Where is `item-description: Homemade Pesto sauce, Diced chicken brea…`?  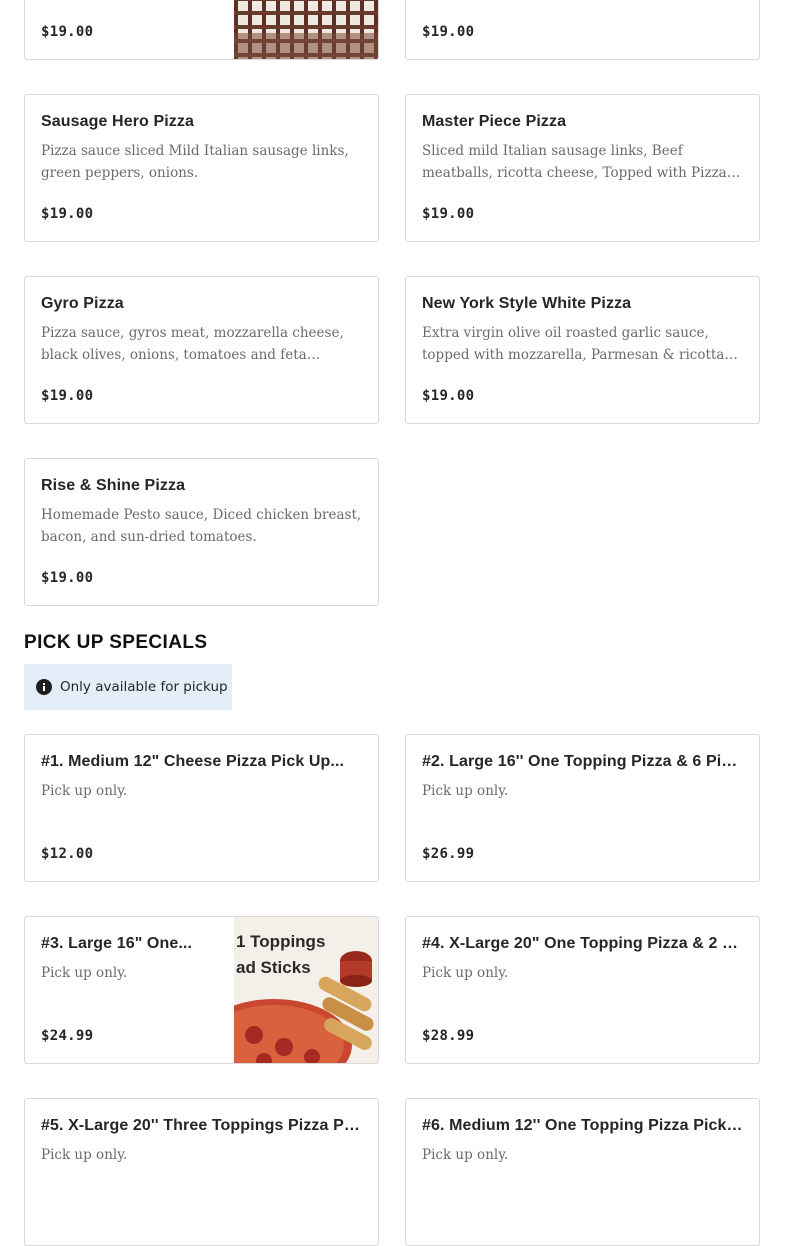
item-description: Homemade Pesto sauce, Diced chicken brea… is located at coordinates (201, 526).